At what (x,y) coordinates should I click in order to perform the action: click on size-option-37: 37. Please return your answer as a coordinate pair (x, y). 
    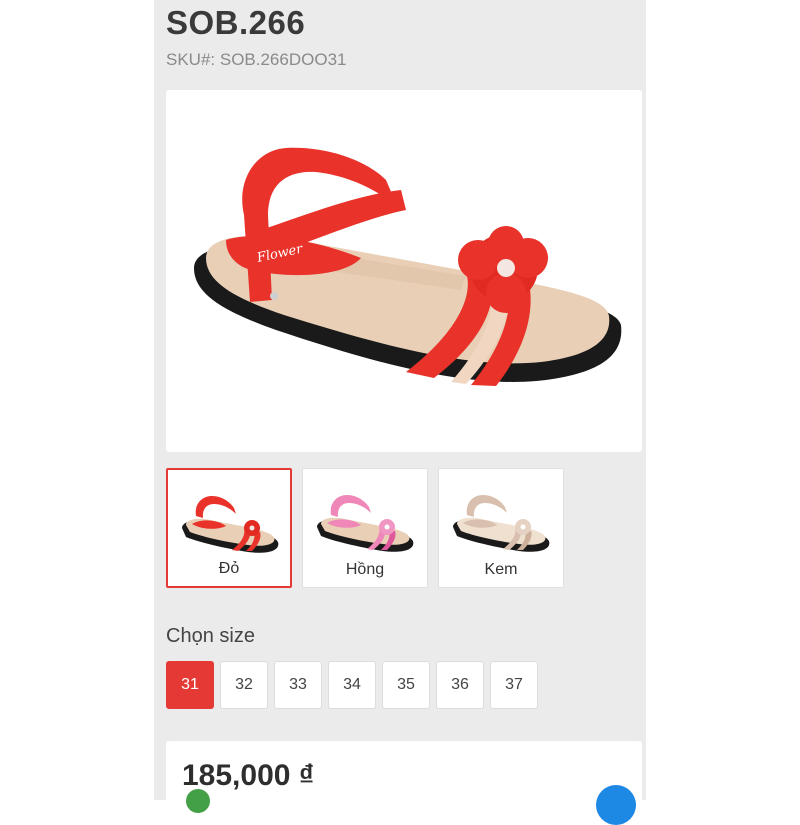
    Looking at the image, I should click on (514, 685).